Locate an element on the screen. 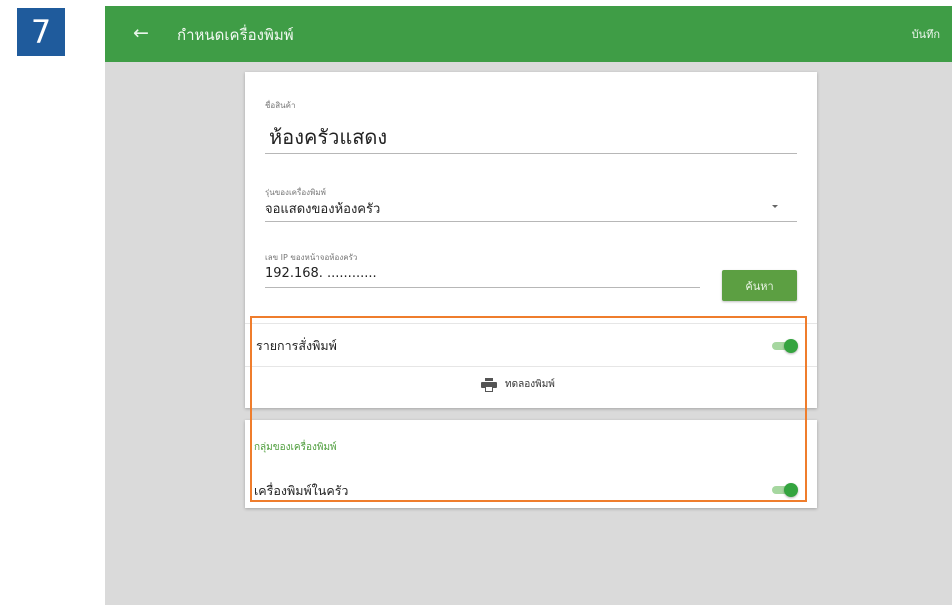  printer-icon is located at coordinates (489, 384).